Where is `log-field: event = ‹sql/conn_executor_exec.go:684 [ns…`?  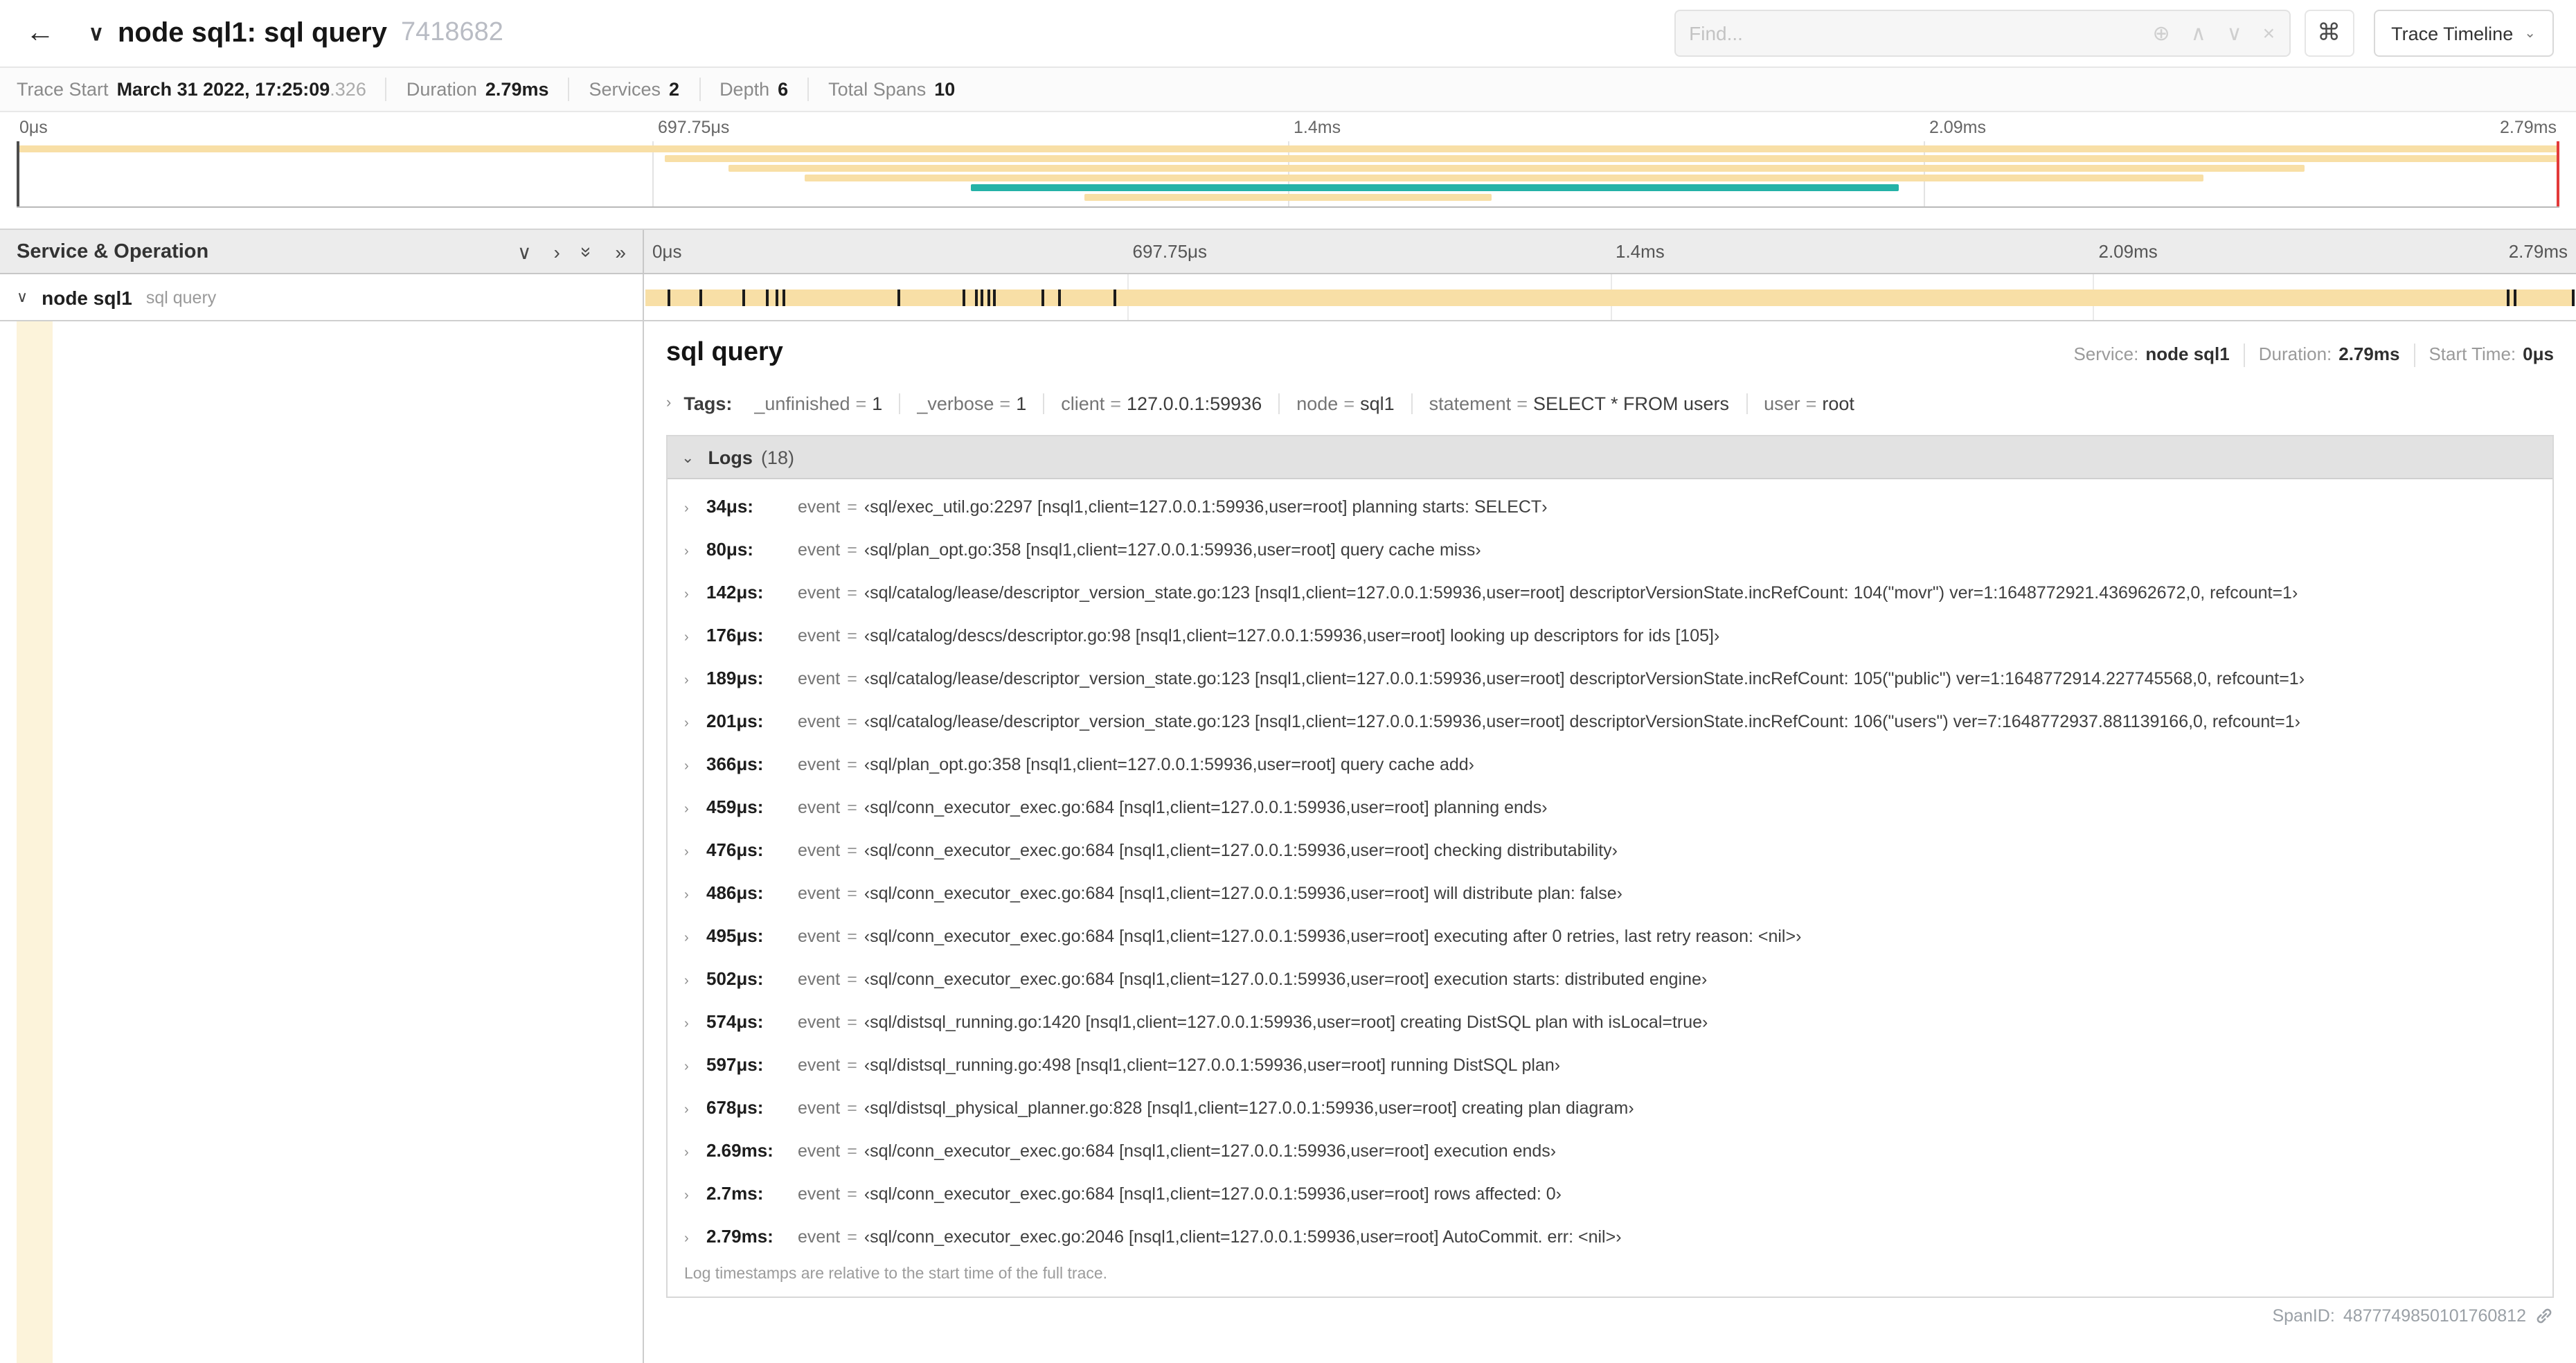
log-field: event = ‹sql/conn_executor_exec.go:684 [ns… is located at coordinates (1180, 1194).